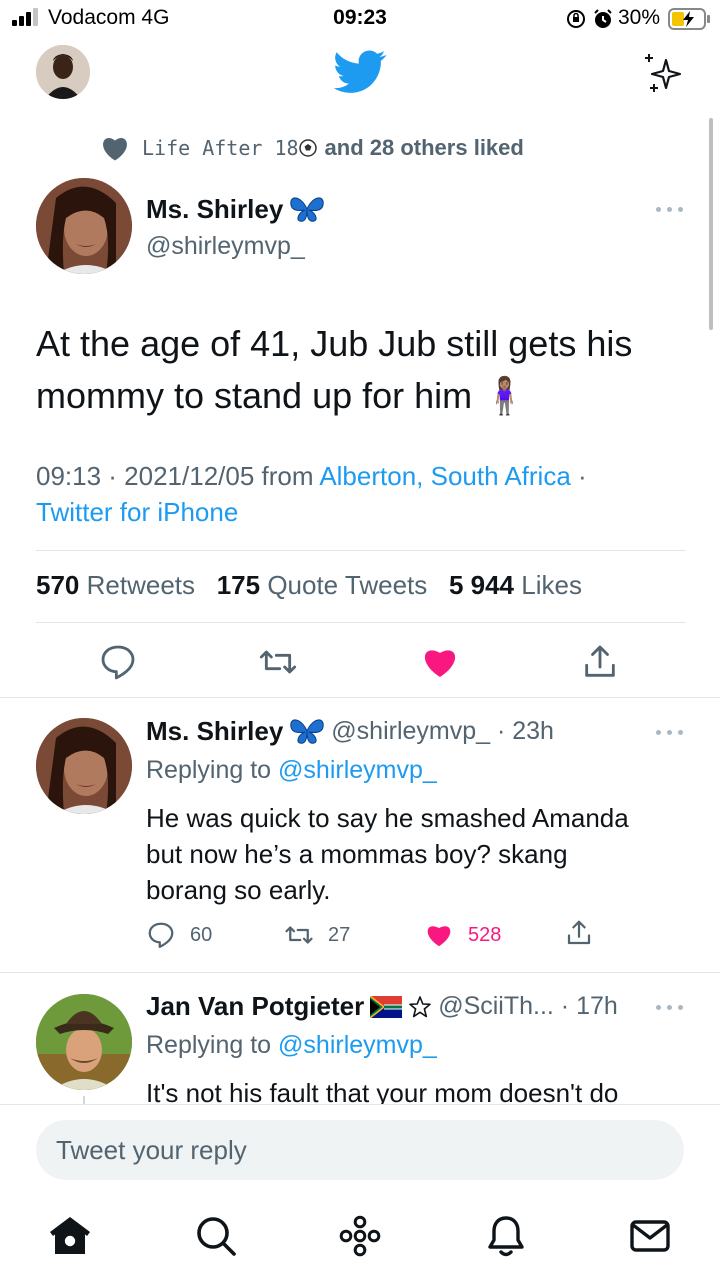 The height and width of the screenshot is (1280, 720). I want to click on battery-percent: 30%, so click(639, 17).